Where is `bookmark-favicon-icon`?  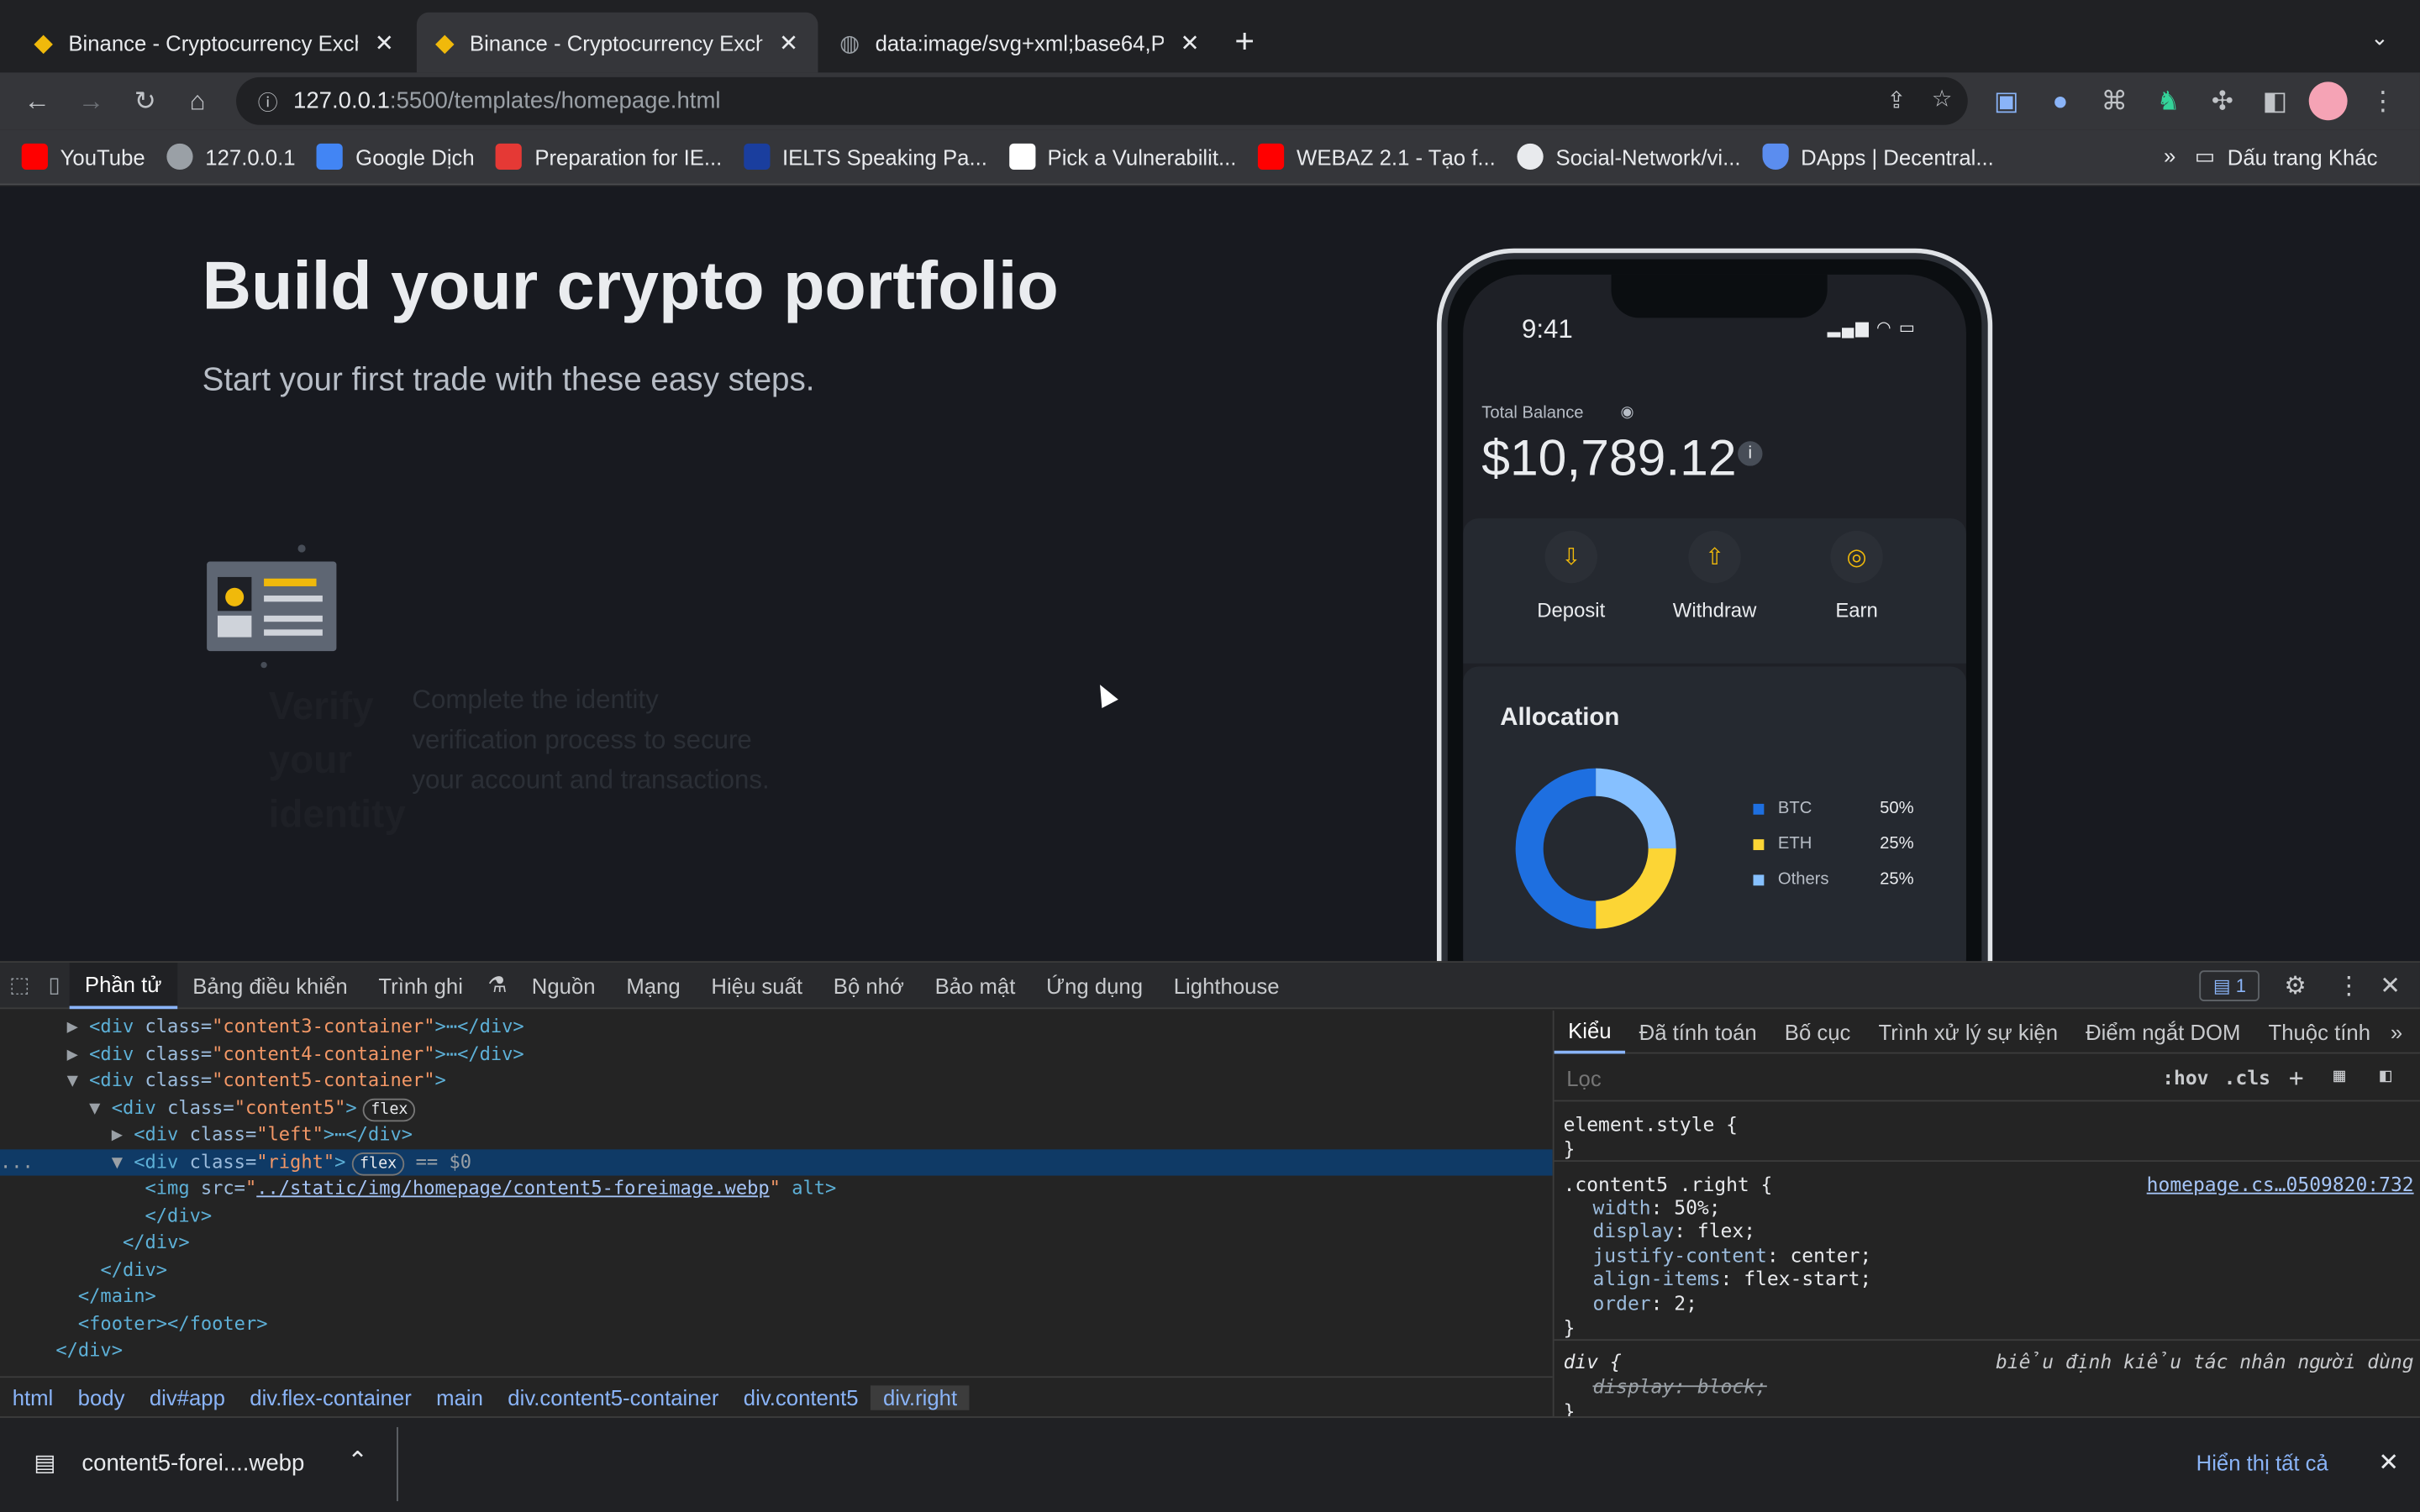
bookmark-favicon-icon is located at coordinates (1022, 157).